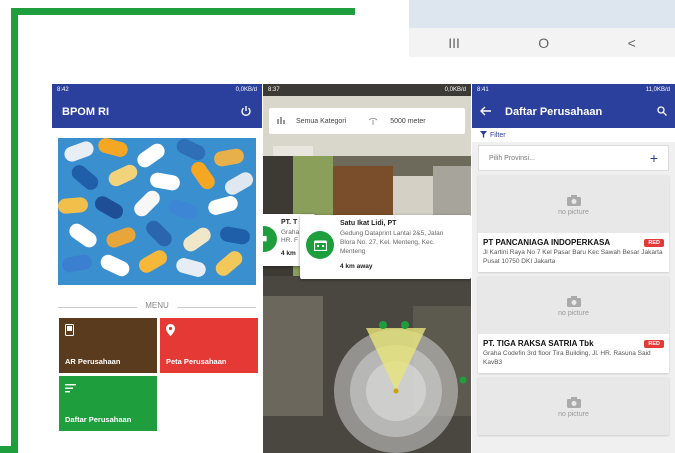 Image resolution: width=675 pixels, height=453 pixels. I want to click on status-bar: 8:42 0,0KB/d, so click(157, 90).